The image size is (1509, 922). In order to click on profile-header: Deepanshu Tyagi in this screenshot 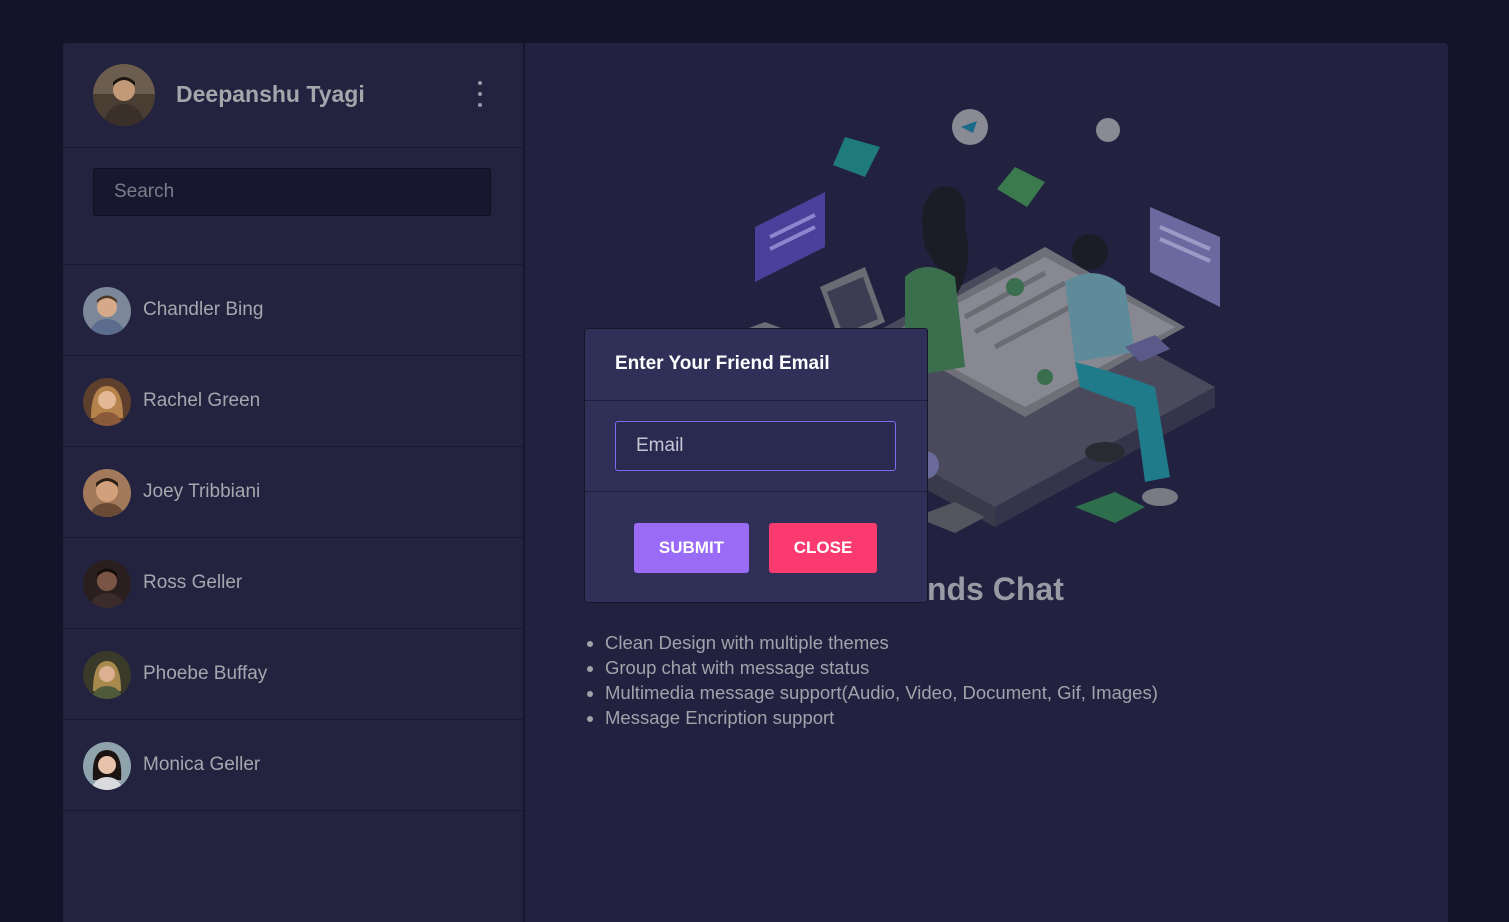, I will do `click(293, 95)`.